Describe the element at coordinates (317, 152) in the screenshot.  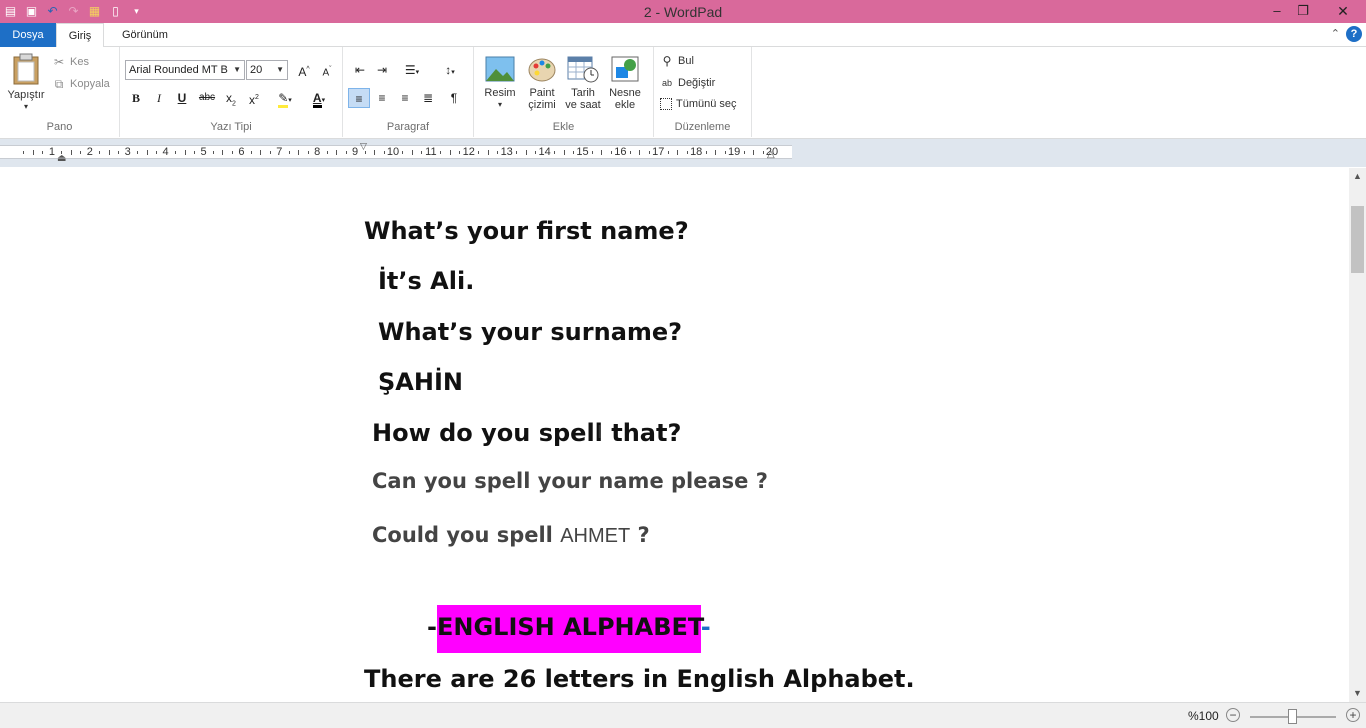
I see `ruler-number: 8` at that location.